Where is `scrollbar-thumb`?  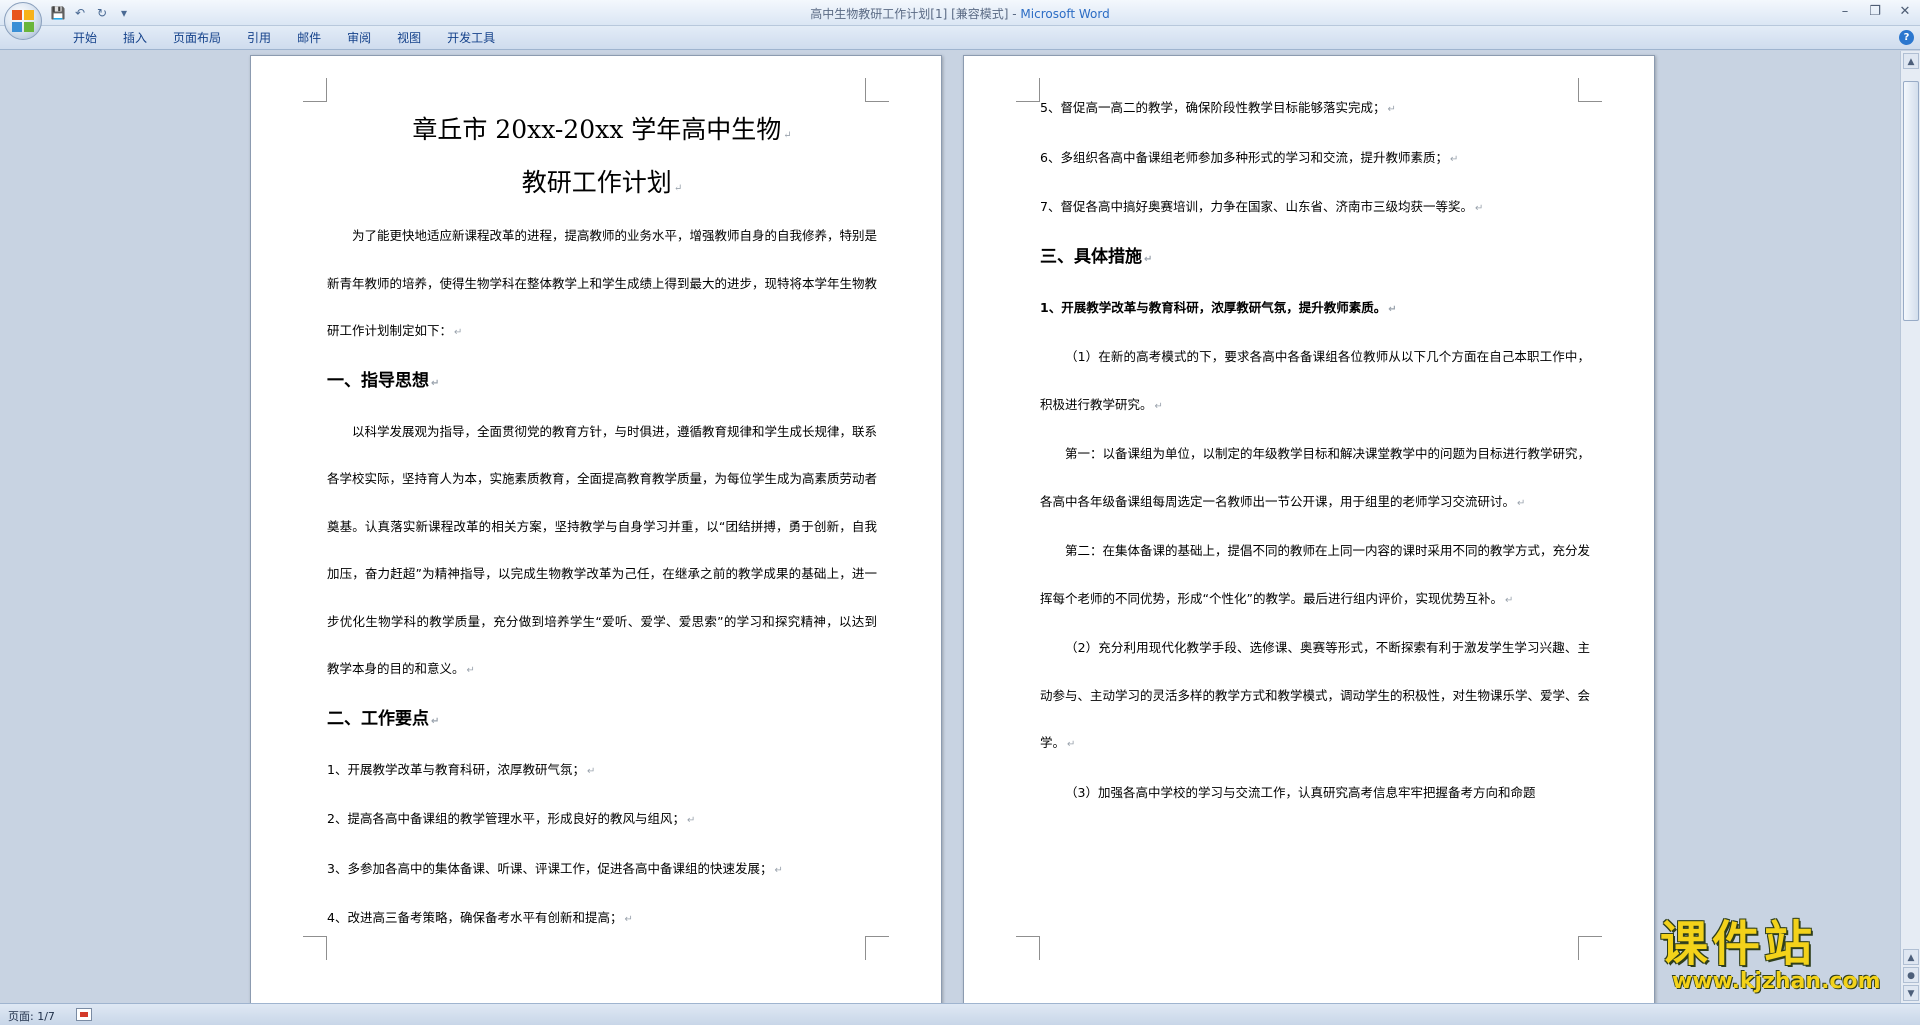 scrollbar-thumb is located at coordinates (1911, 201).